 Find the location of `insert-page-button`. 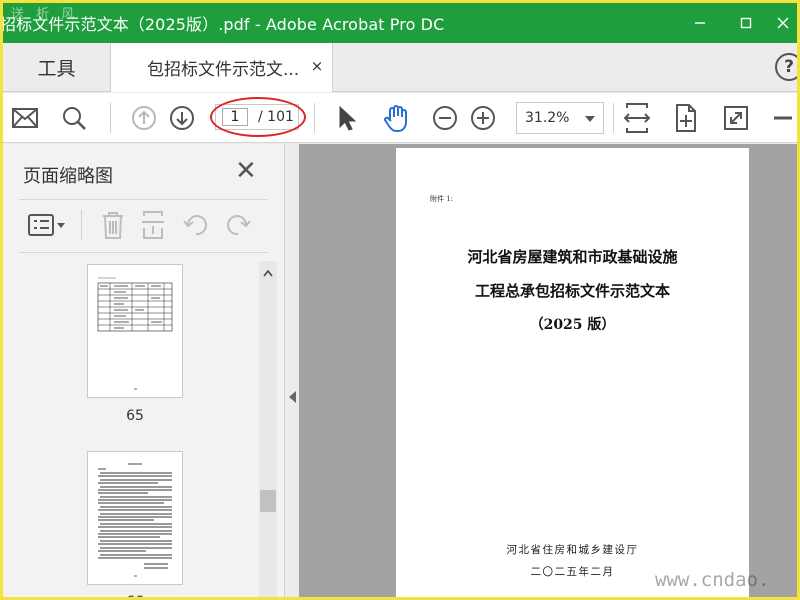

insert-page-button is located at coordinates (154, 225).